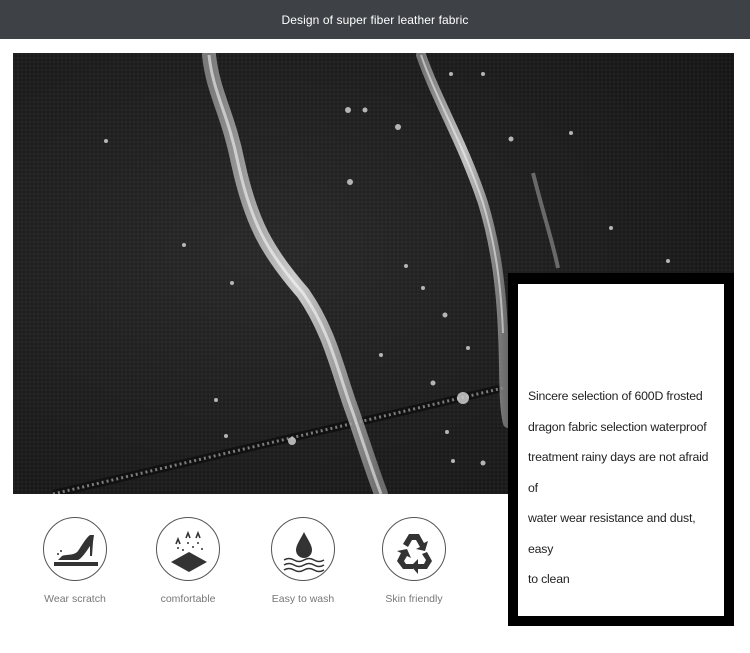 This screenshot has height=653, width=750. What do you see at coordinates (75, 549) in the screenshot?
I see `high-heel-icon` at bounding box center [75, 549].